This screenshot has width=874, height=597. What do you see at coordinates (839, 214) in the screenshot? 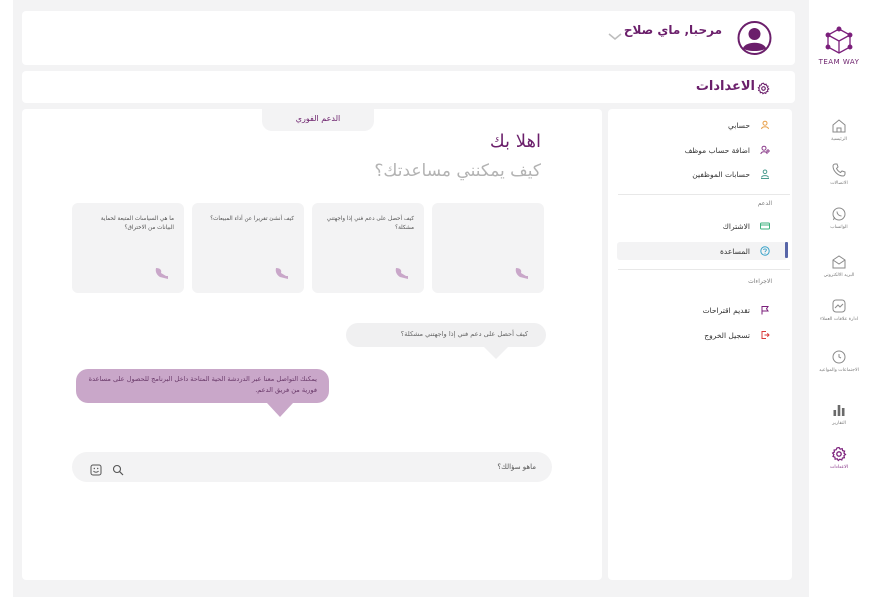
I see `whatsapp-icon` at bounding box center [839, 214].